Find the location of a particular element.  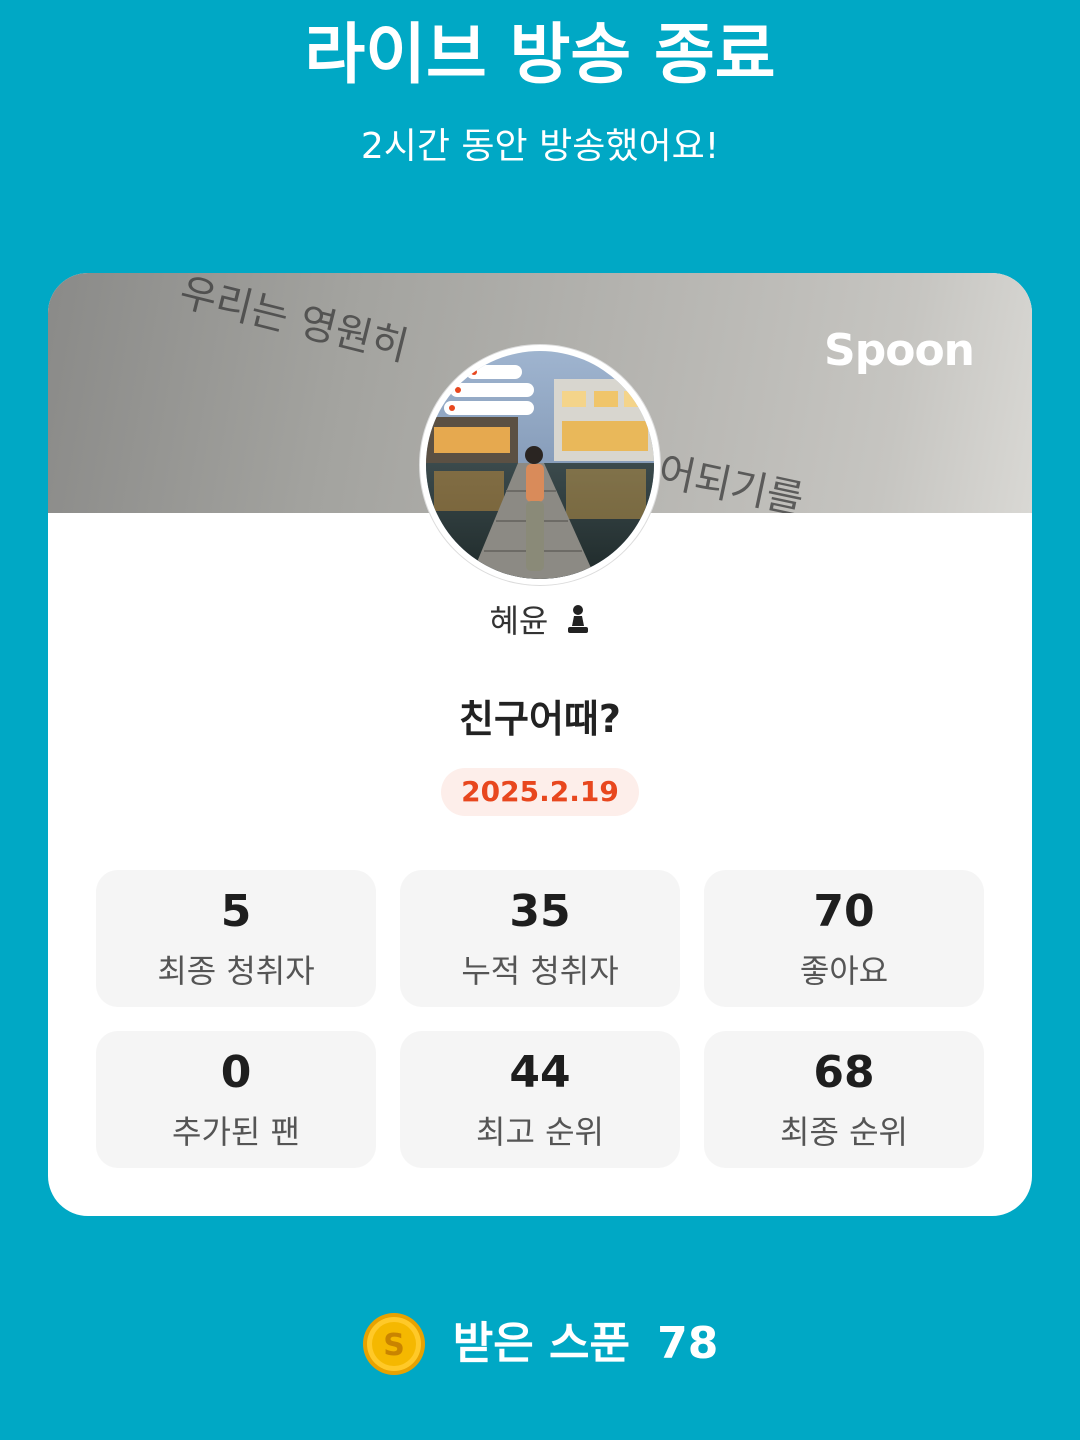

stat-value: 5 is located at coordinates (236, 911).